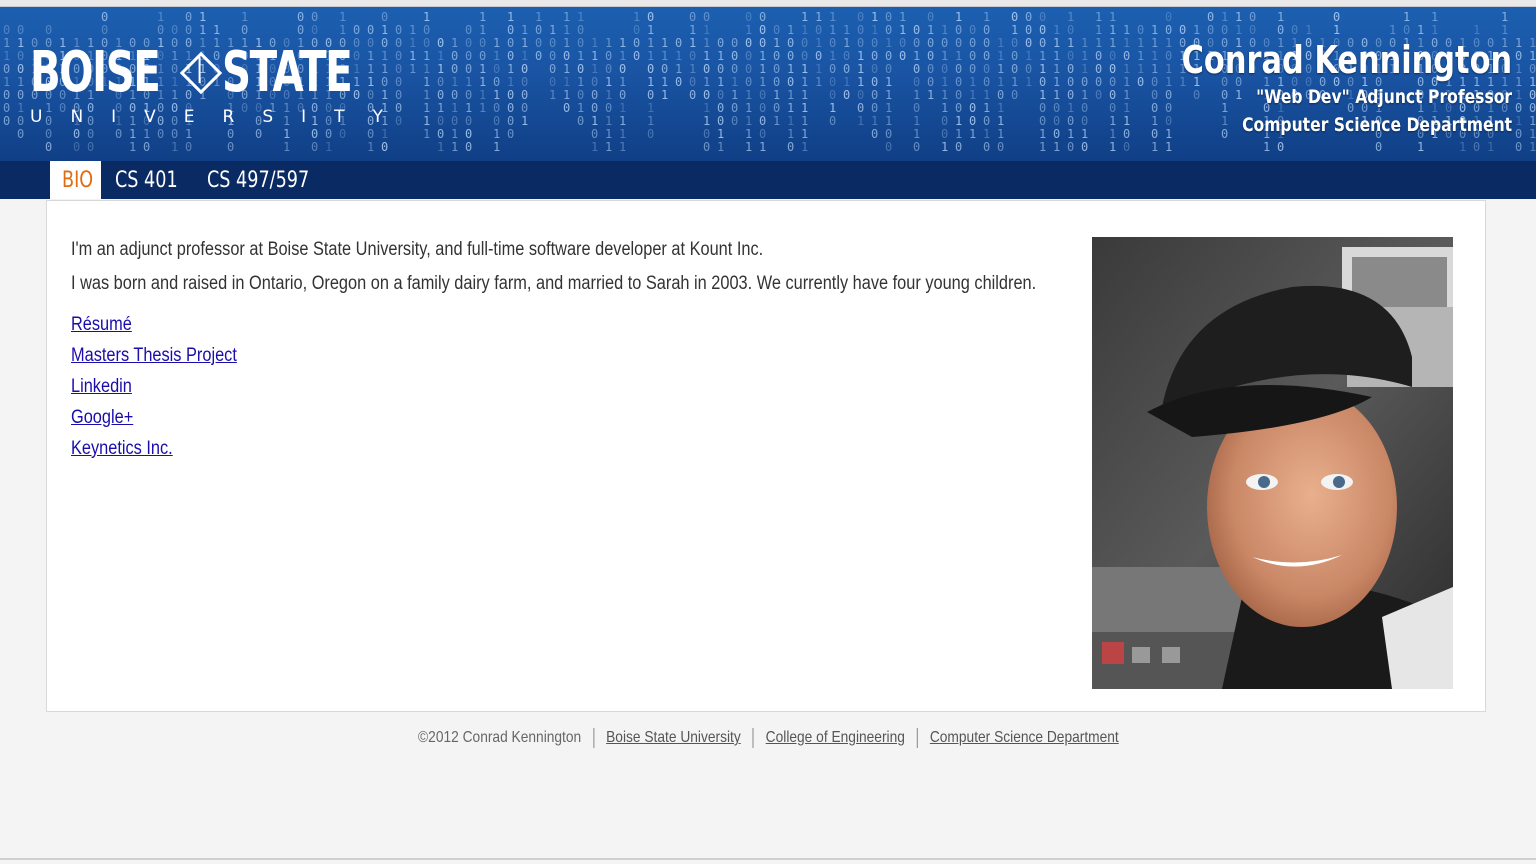 The width and height of the screenshot is (1536, 864). I want to click on tab-cs-401: CS 401, so click(149, 180).